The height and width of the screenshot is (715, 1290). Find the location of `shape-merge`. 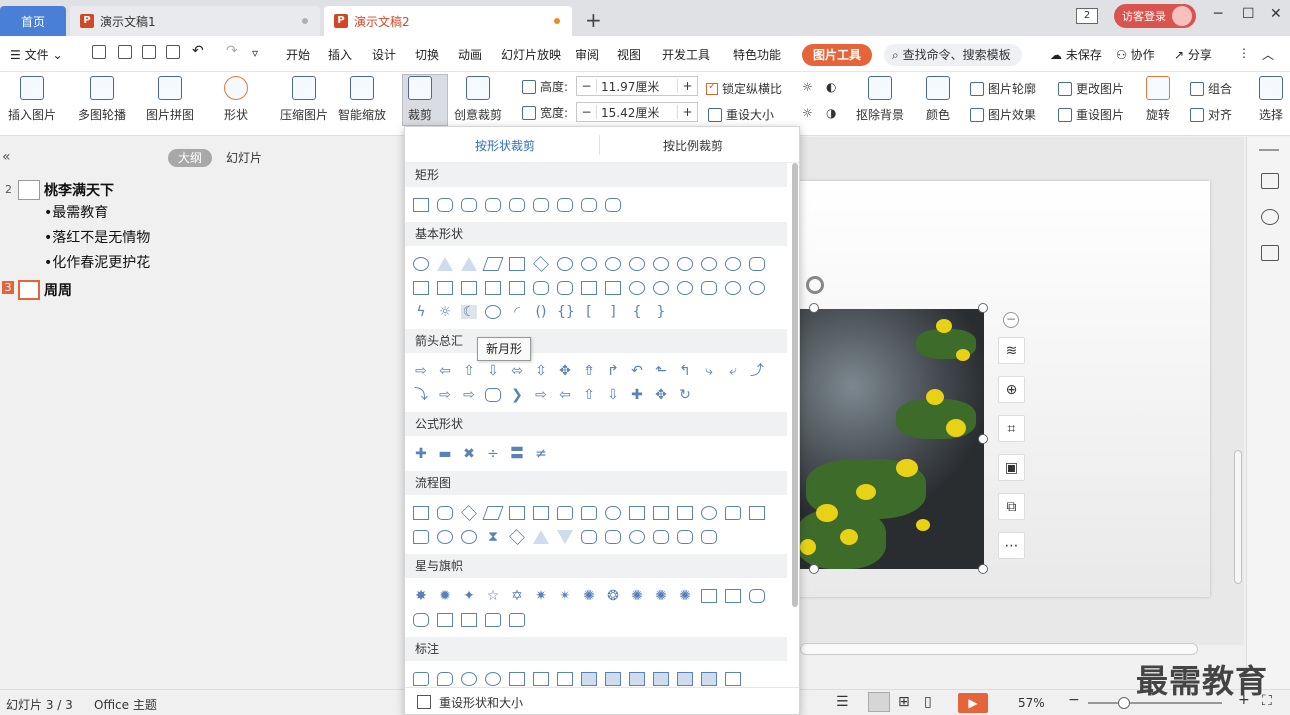

shape-merge is located at coordinates (565, 537).